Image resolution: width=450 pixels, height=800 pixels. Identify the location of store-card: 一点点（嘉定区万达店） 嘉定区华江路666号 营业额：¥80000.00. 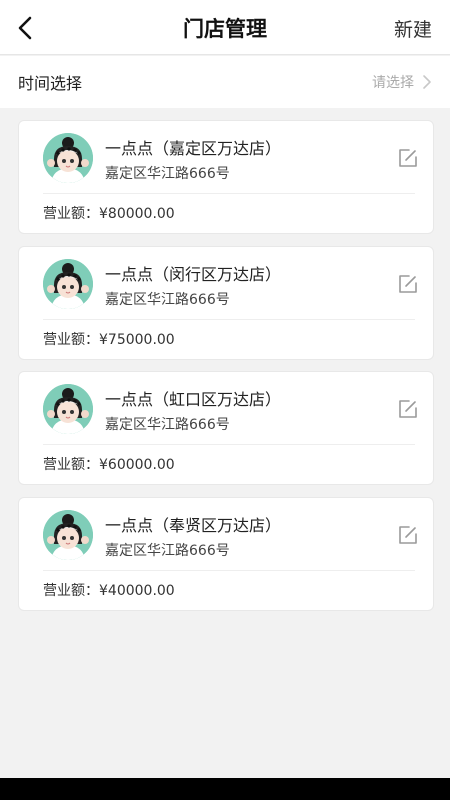
(226, 177).